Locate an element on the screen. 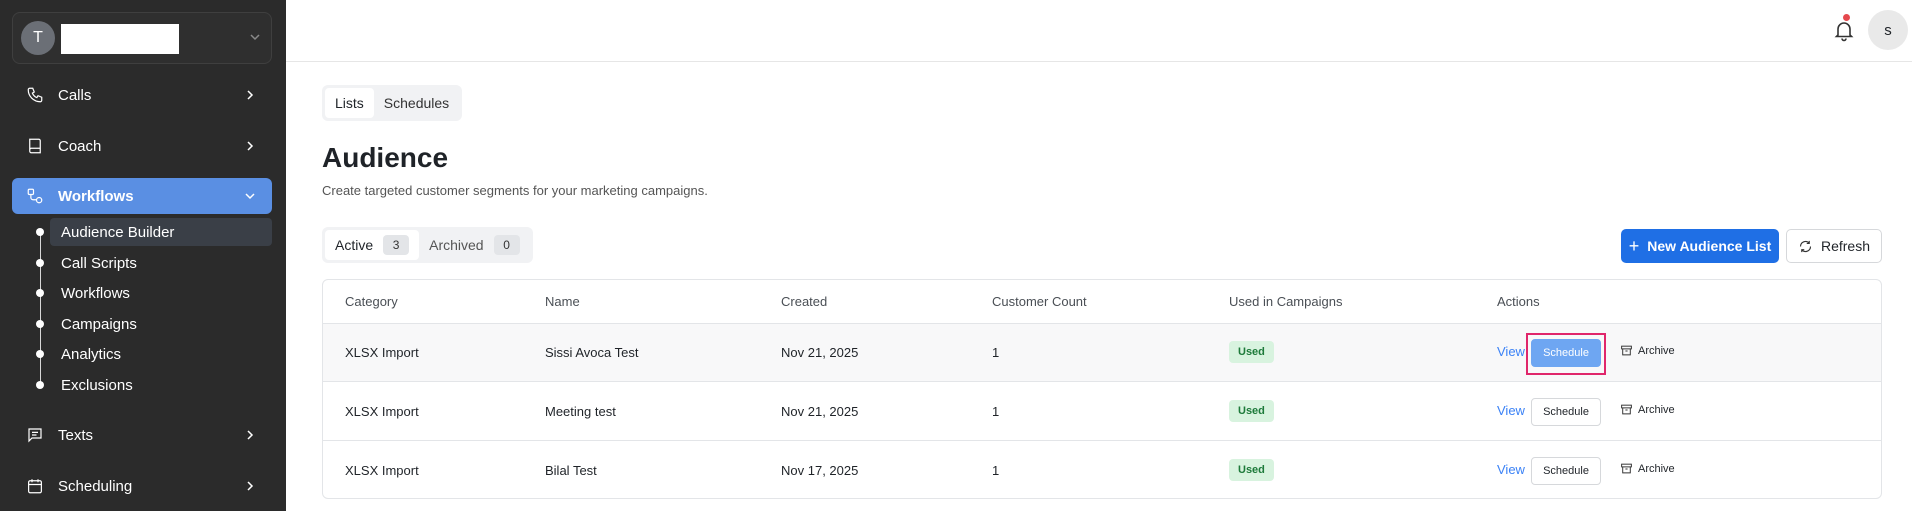 The height and width of the screenshot is (511, 1912). subnav-item-campaigns: Campaigns is located at coordinates (154, 324).